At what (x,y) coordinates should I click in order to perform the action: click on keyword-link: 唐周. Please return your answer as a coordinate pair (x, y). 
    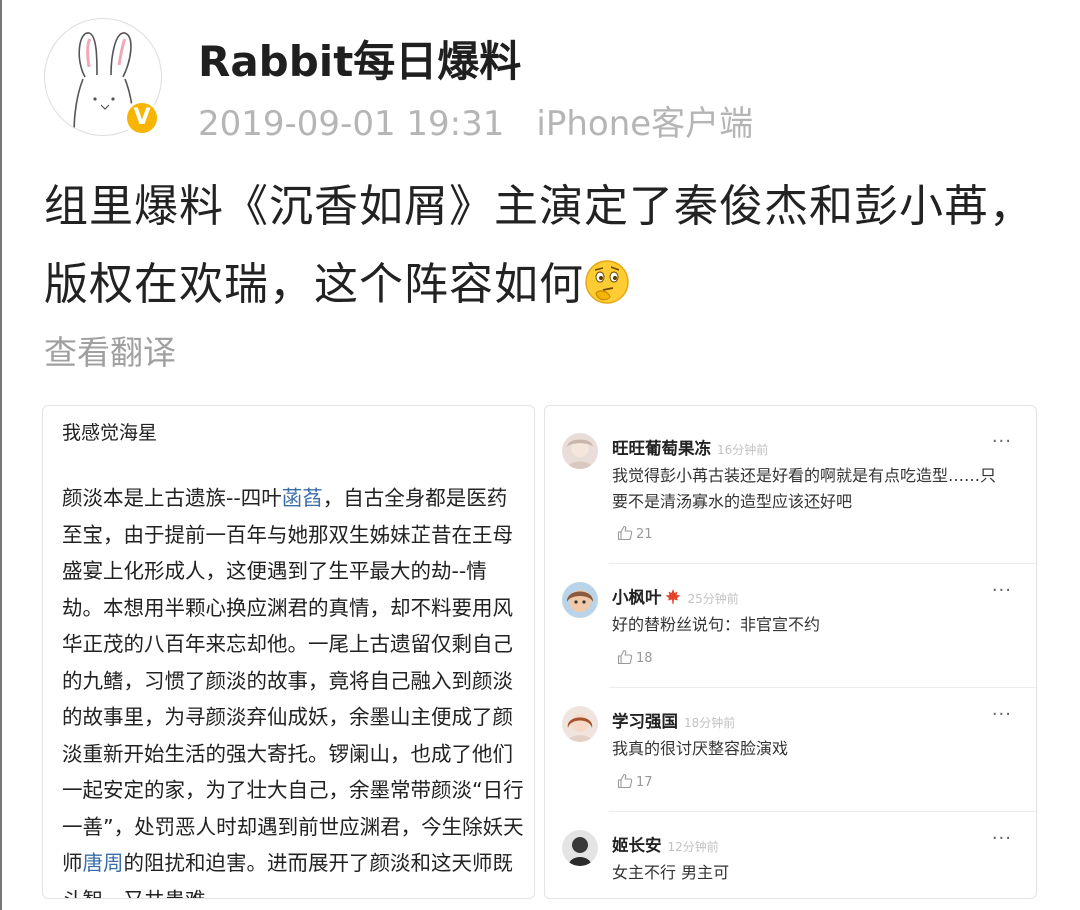
    Looking at the image, I should click on (103, 863).